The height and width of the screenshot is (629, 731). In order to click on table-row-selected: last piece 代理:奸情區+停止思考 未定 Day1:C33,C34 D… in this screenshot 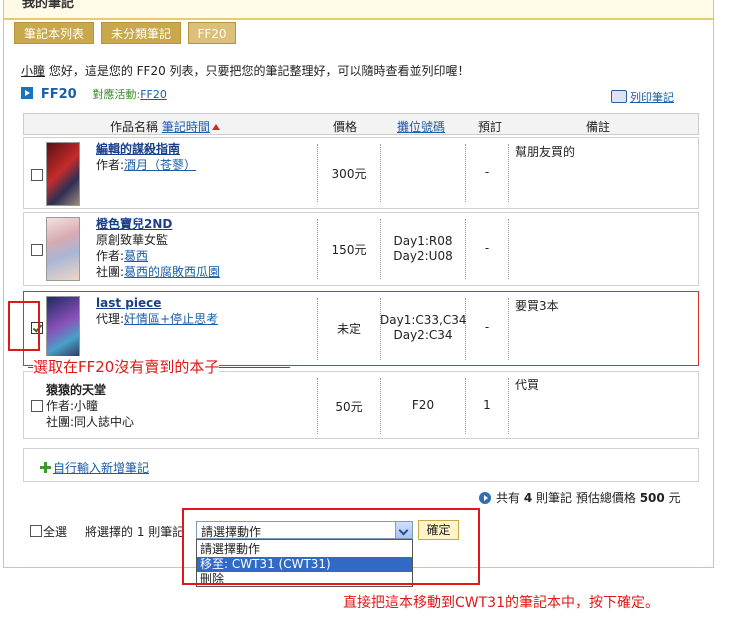, I will do `click(361, 328)`.